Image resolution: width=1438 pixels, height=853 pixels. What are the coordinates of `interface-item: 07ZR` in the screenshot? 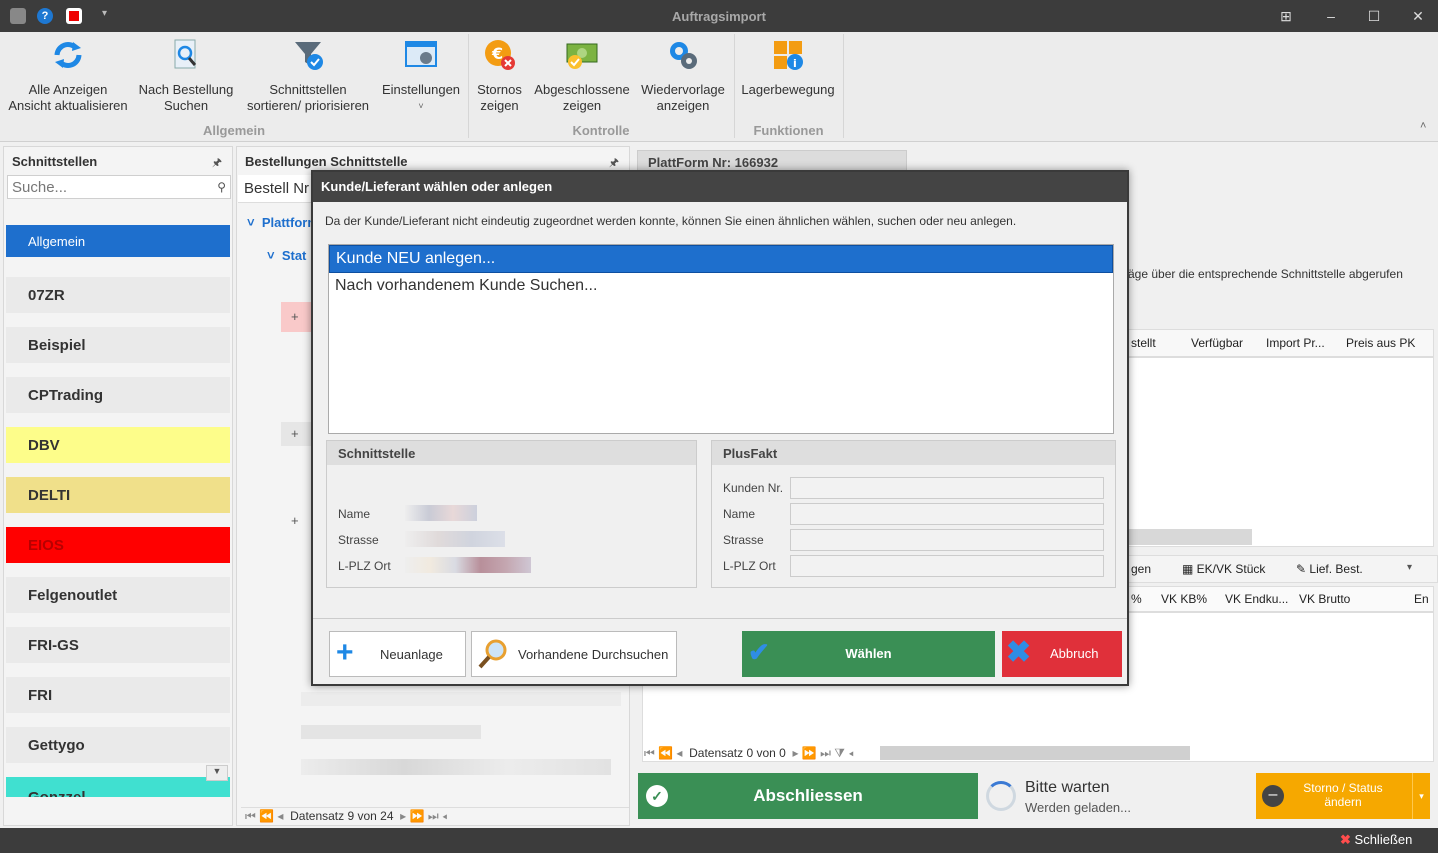 It's located at (118, 295).